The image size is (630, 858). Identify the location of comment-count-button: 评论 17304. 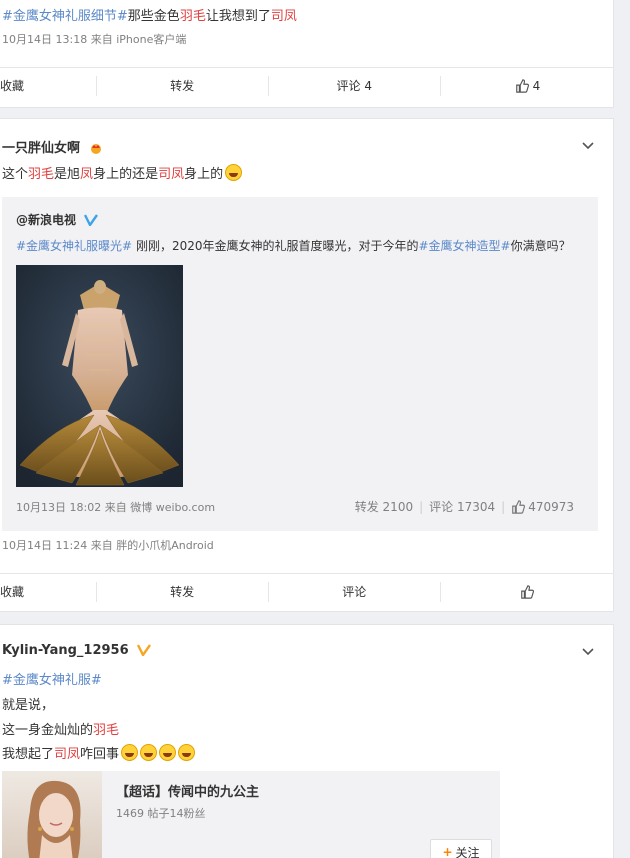
(462, 506).